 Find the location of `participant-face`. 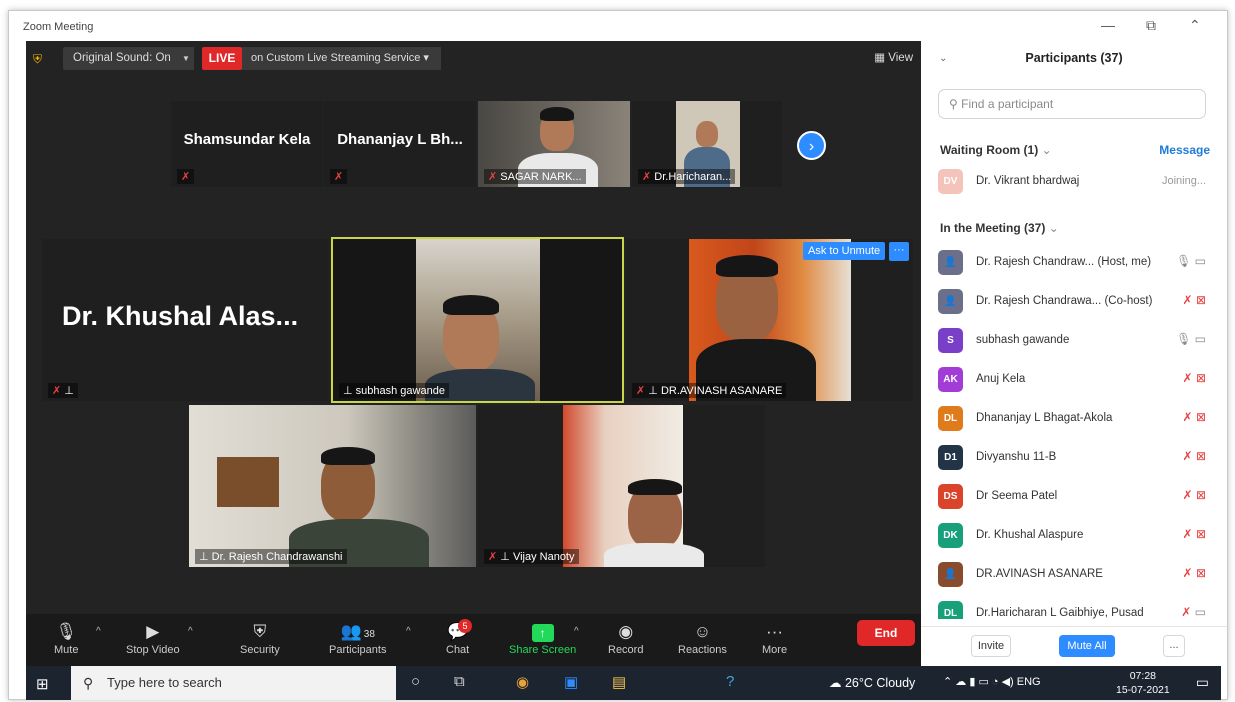

participant-face is located at coordinates (707, 134).